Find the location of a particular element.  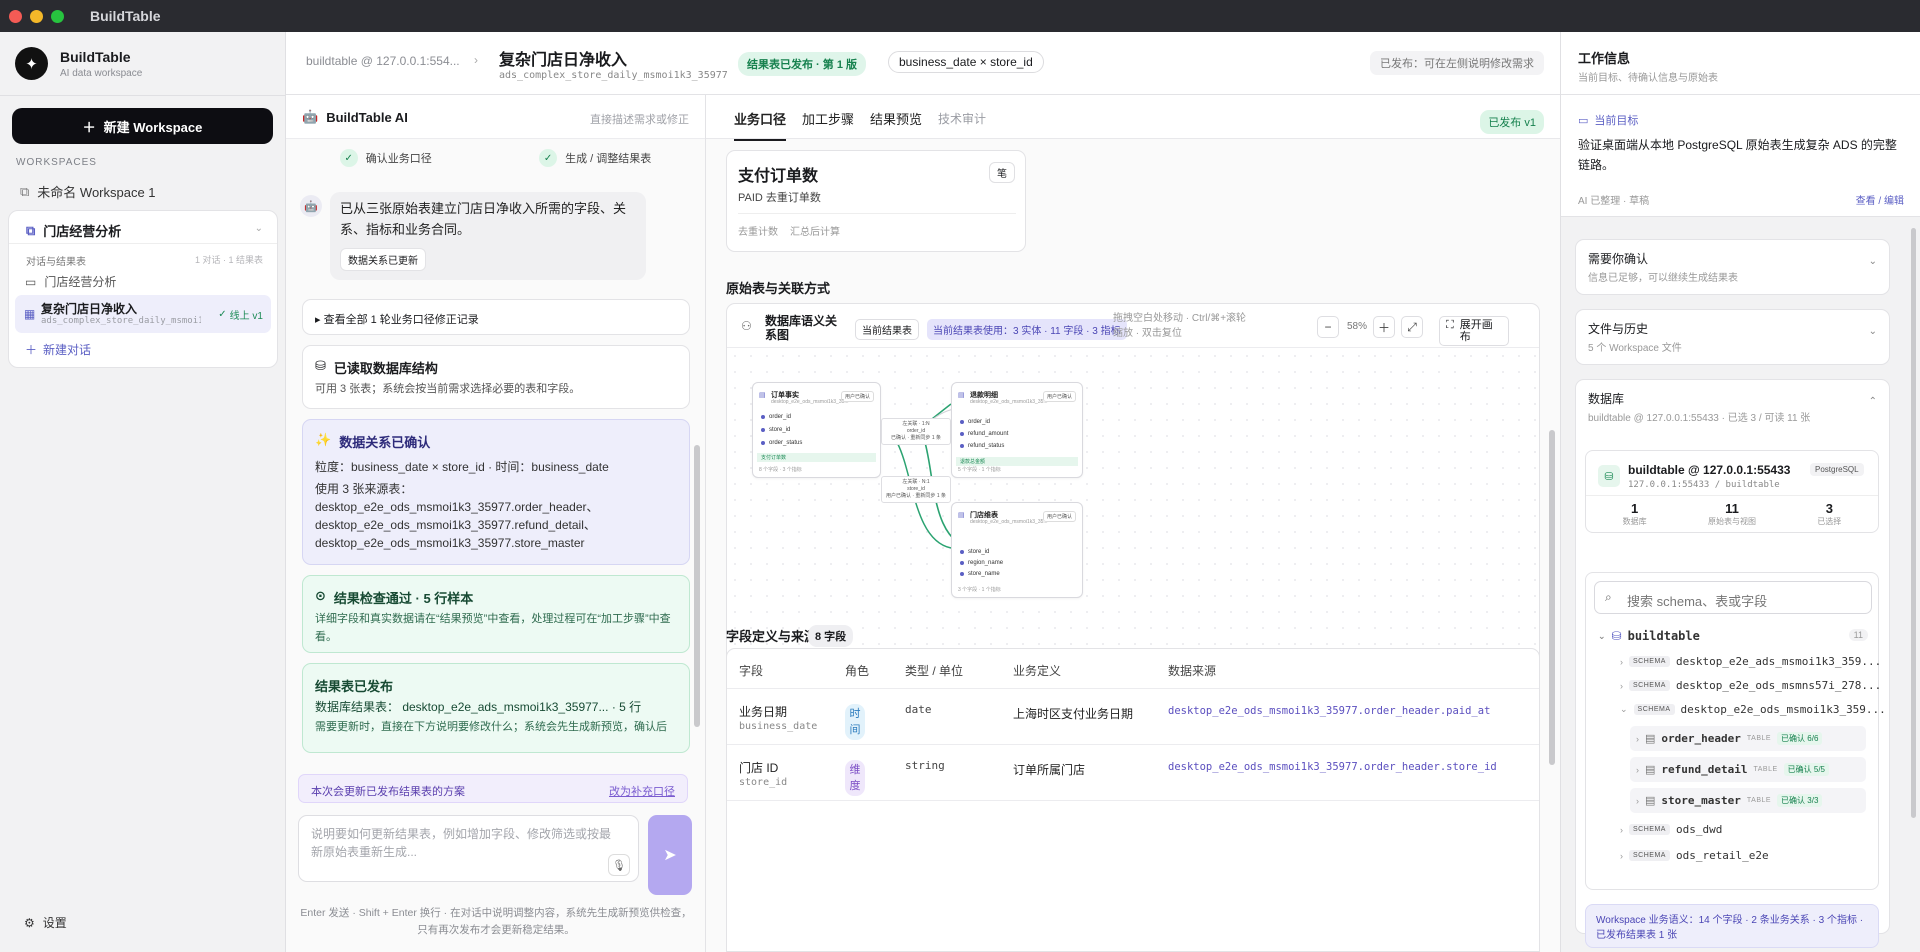

tab-business-scope: 业务口径 is located at coordinates (760, 125).